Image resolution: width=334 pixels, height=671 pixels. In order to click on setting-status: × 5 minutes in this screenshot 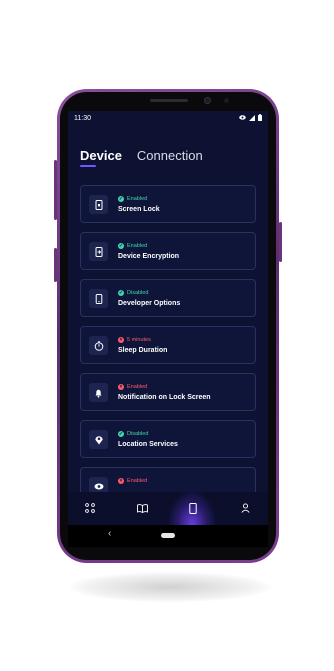, I will do `click(134, 340)`.